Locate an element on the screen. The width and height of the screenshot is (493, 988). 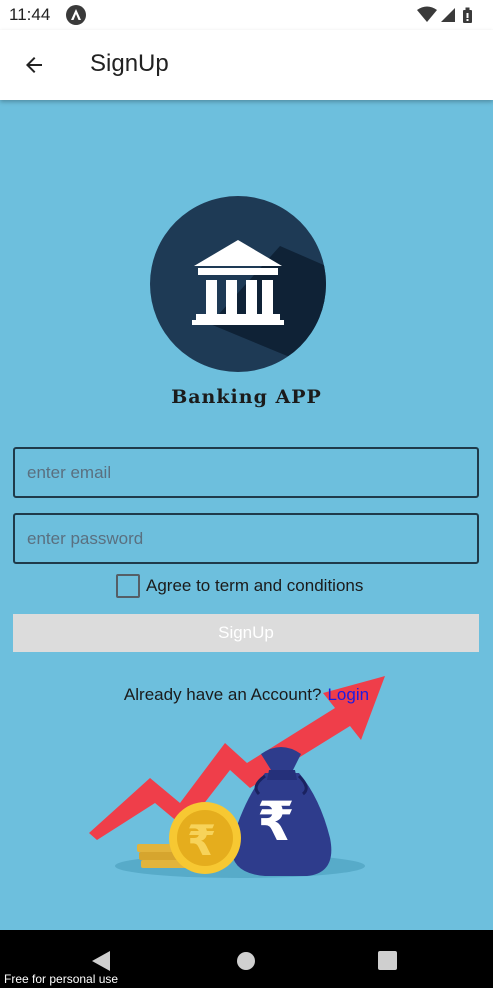
rupee-bag-symbol: ₹ is located at coordinates (276, 821).